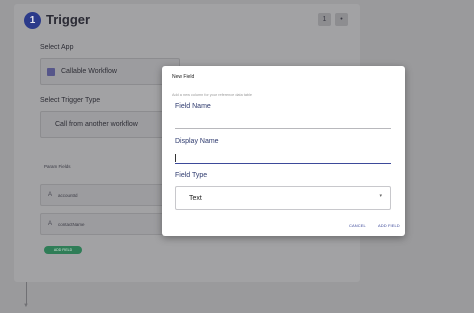  Describe the element at coordinates (283, 123) in the screenshot. I see `field-name-input` at that location.